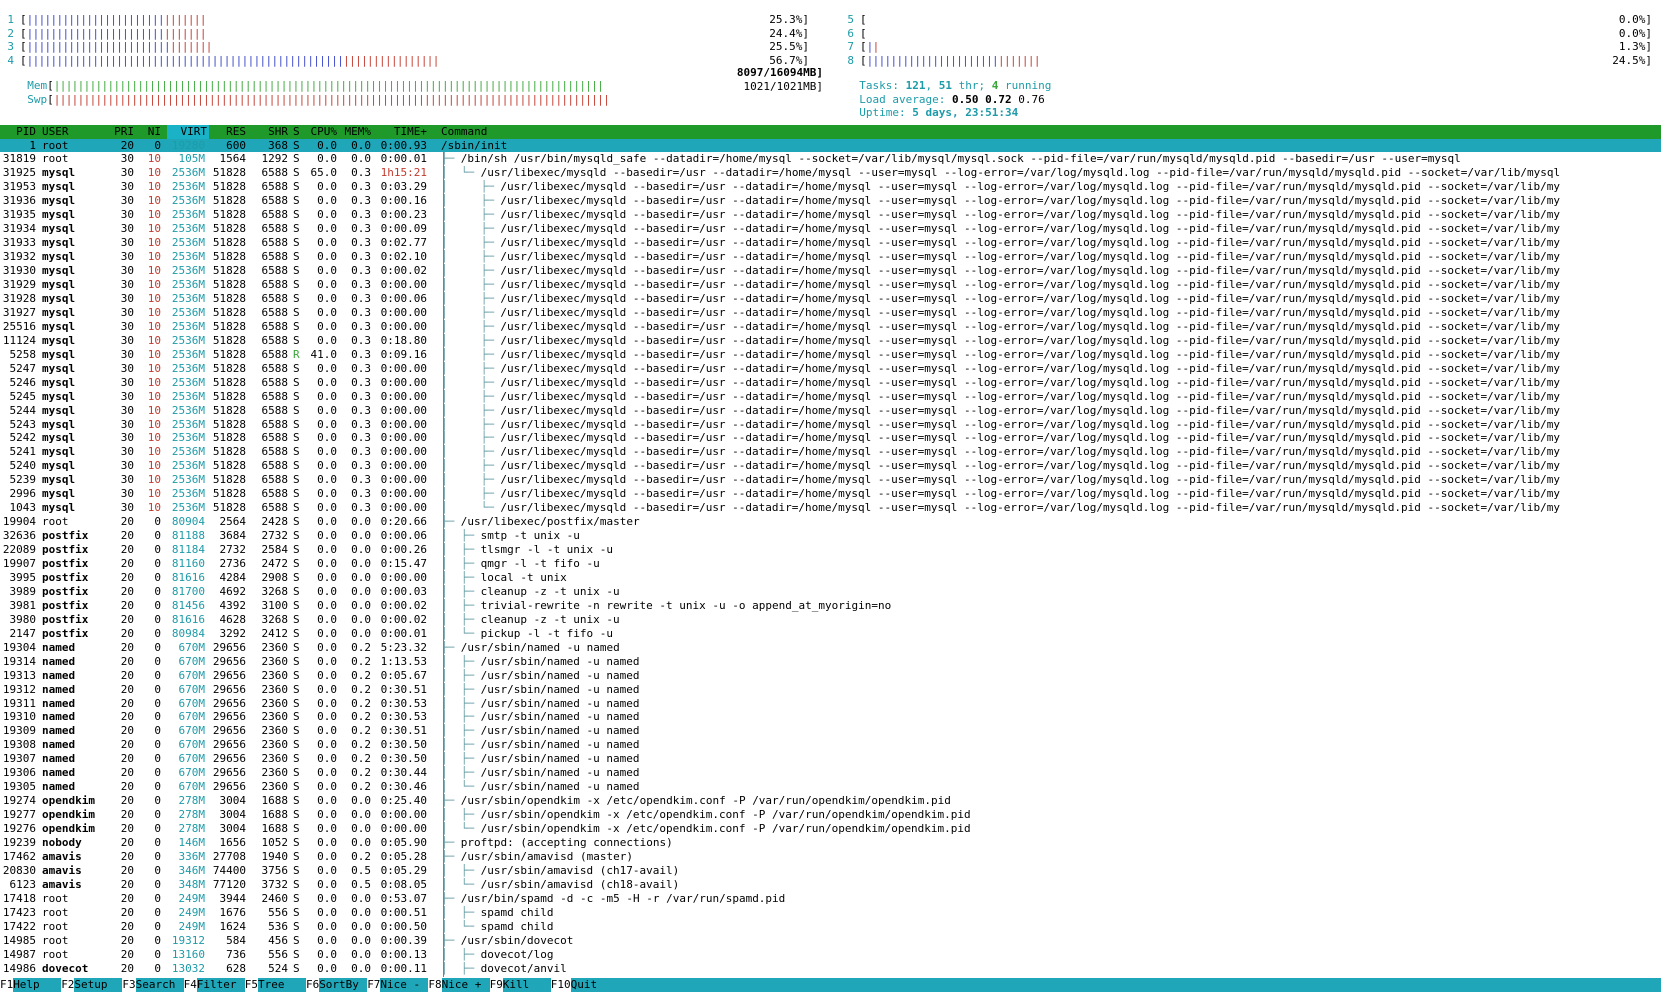 The image size is (1661, 994). Describe the element at coordinates (584, 985) in the screenshot. I see `fkey-label-quit: Quit` at that location.